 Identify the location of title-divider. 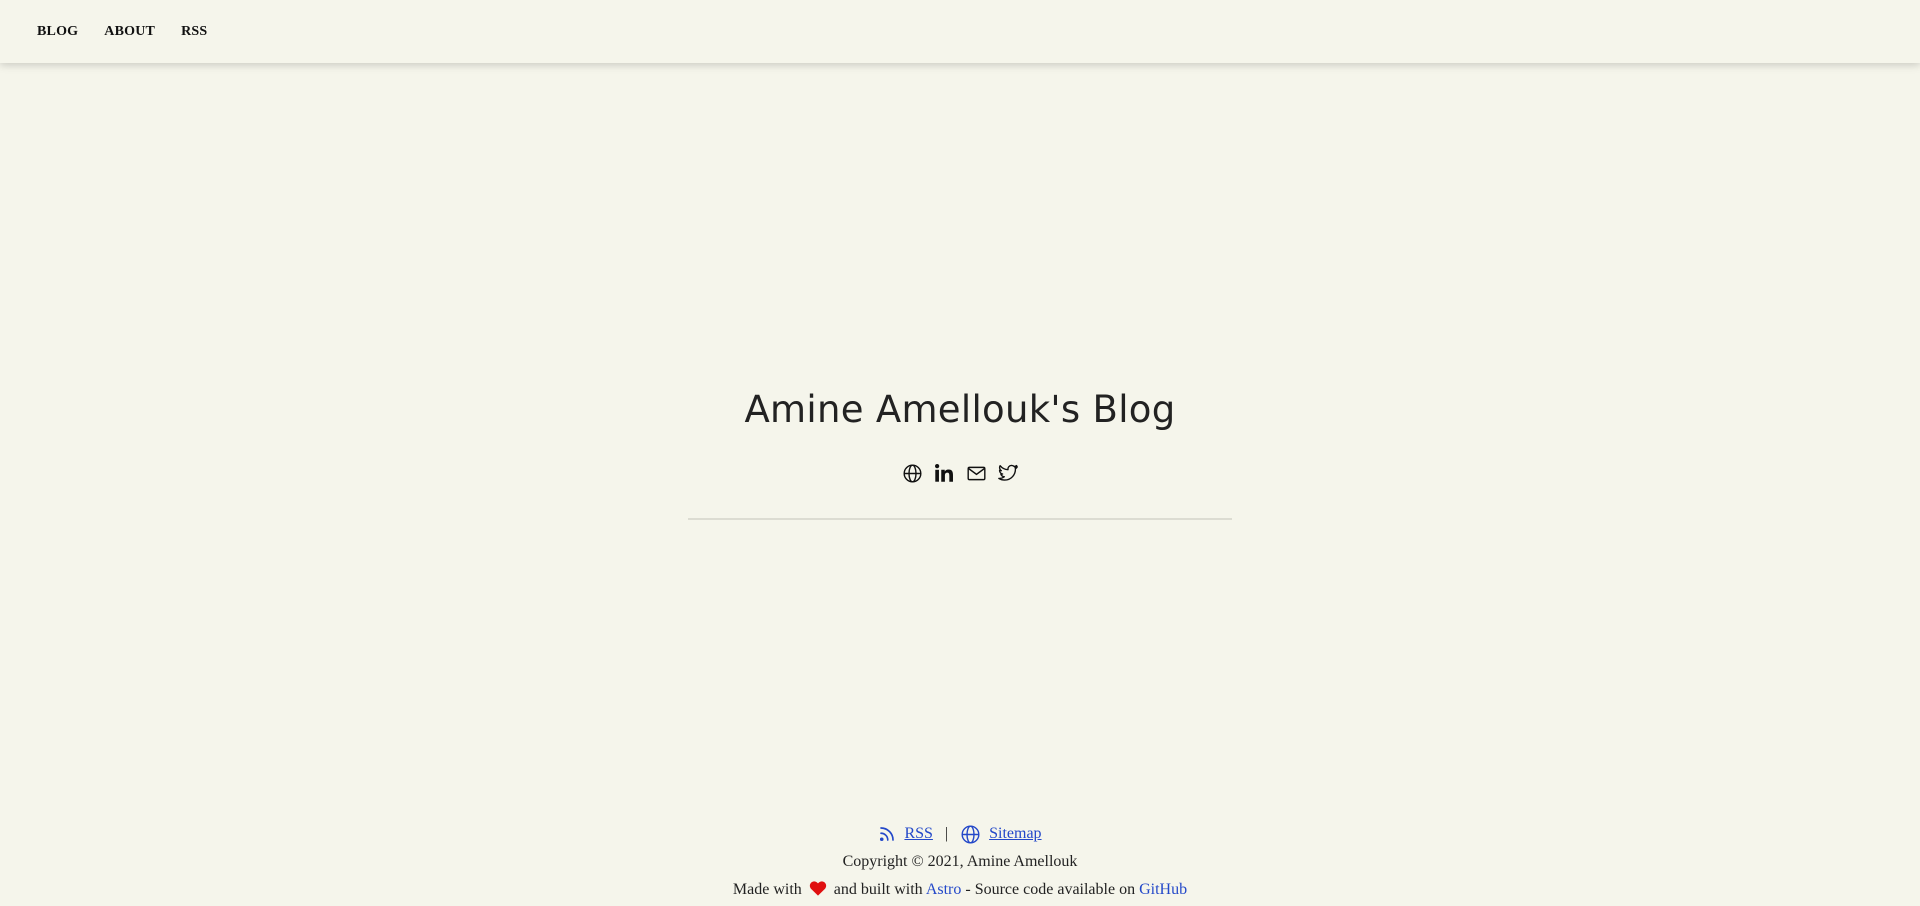
(960, 519).